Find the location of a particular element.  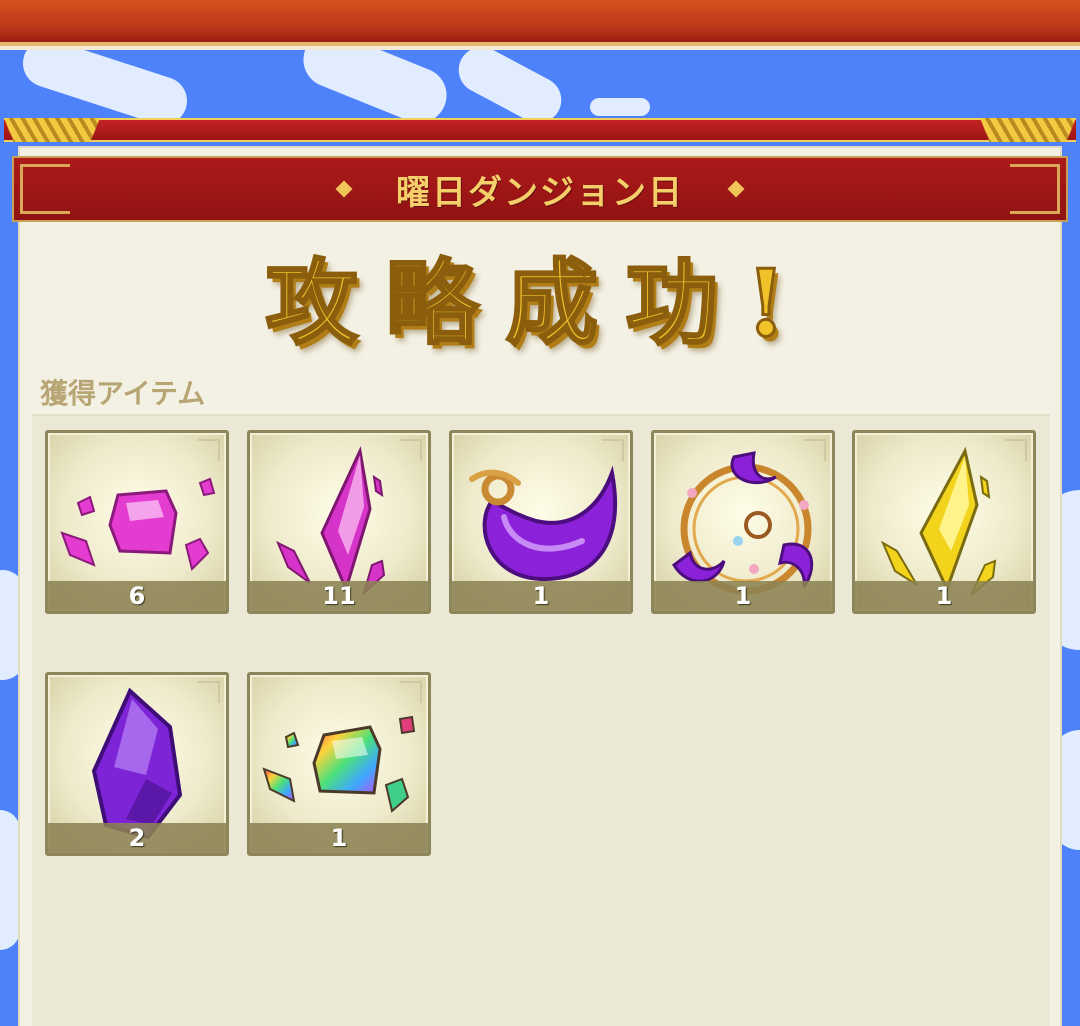

title-banner: 曜日ダンジョン日 is located at coordinates (540, 189).